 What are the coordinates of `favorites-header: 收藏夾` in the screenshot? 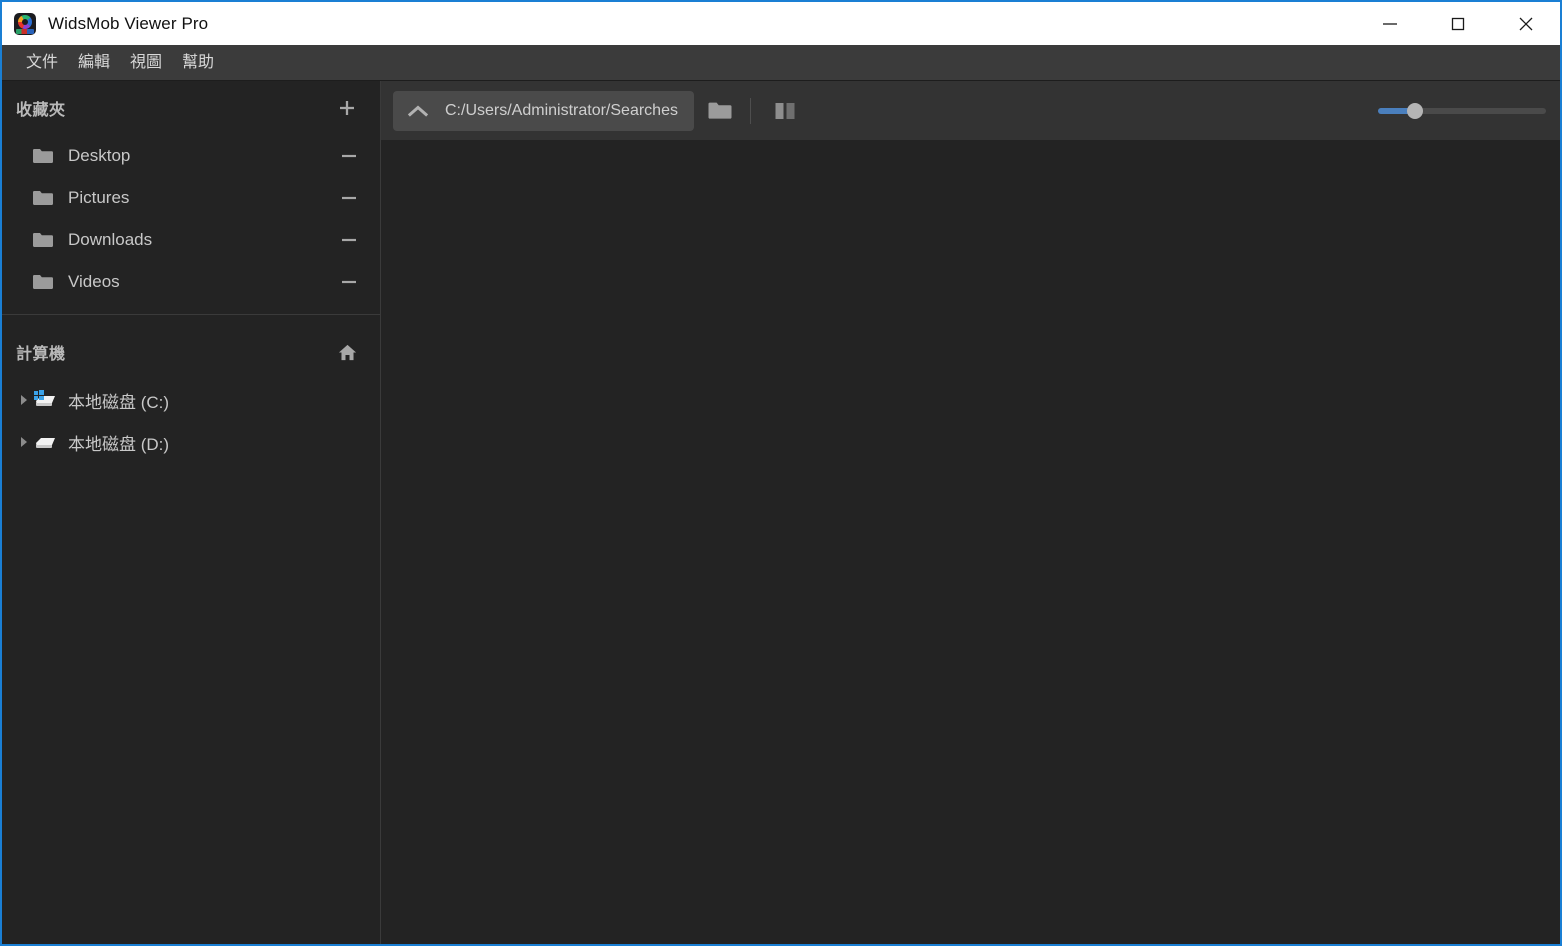 It's located at (191, 108).